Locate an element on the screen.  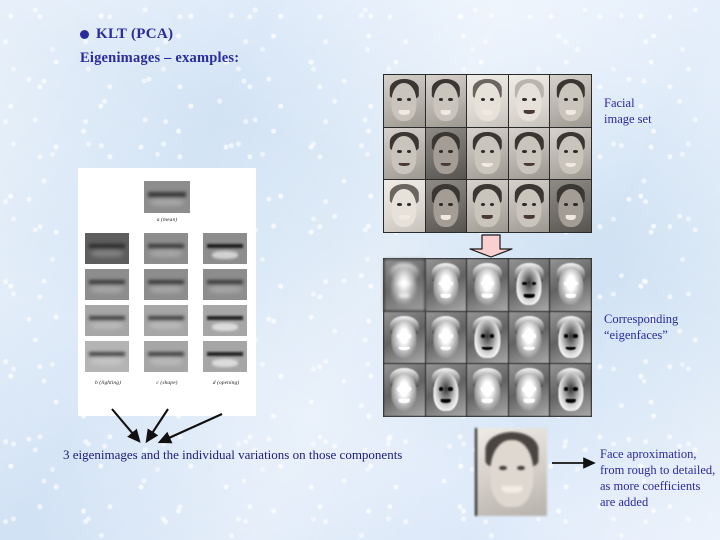
bullet-dot-icon is located at coordinates (84, 34).